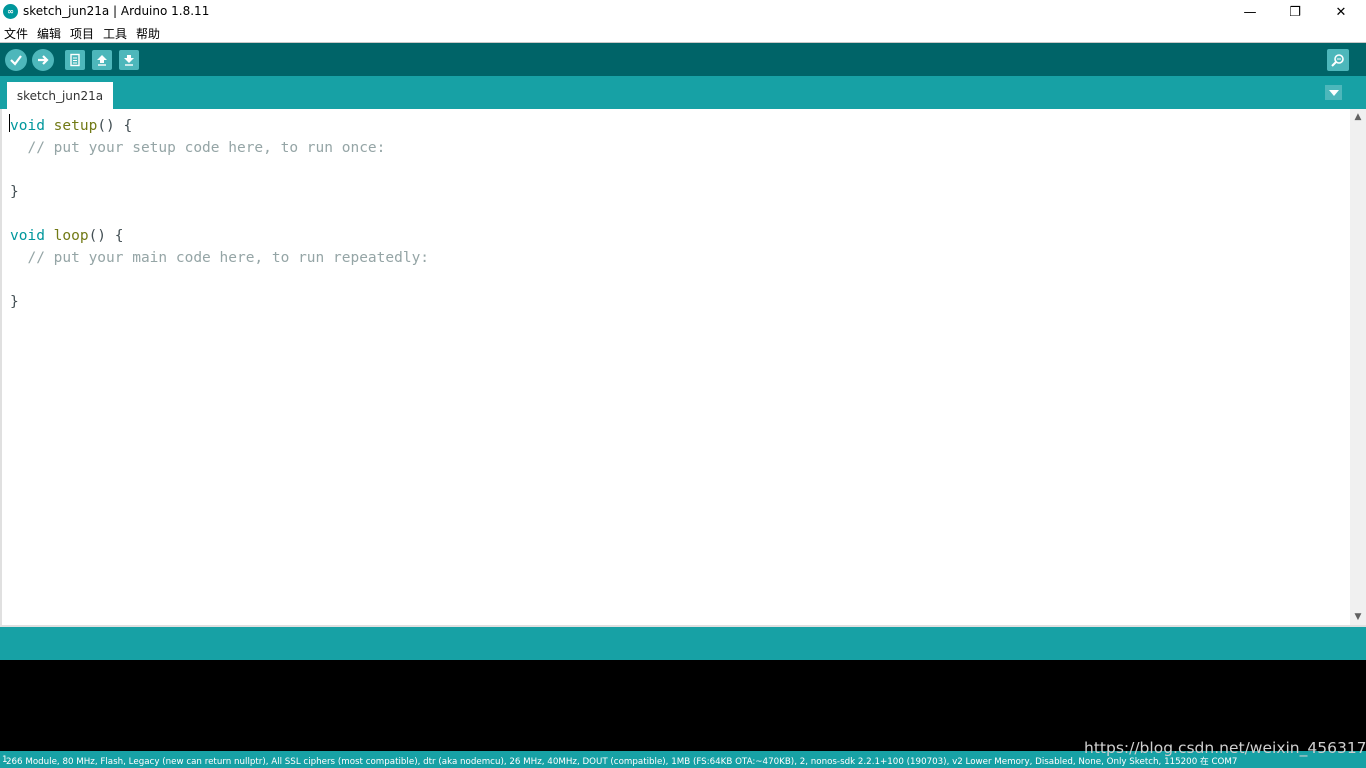 This screenshot has width=1366, height=768. Describe the element at coordinates (82, 33) in the screenshot. I see `menu-sketch: 项目` at that location.